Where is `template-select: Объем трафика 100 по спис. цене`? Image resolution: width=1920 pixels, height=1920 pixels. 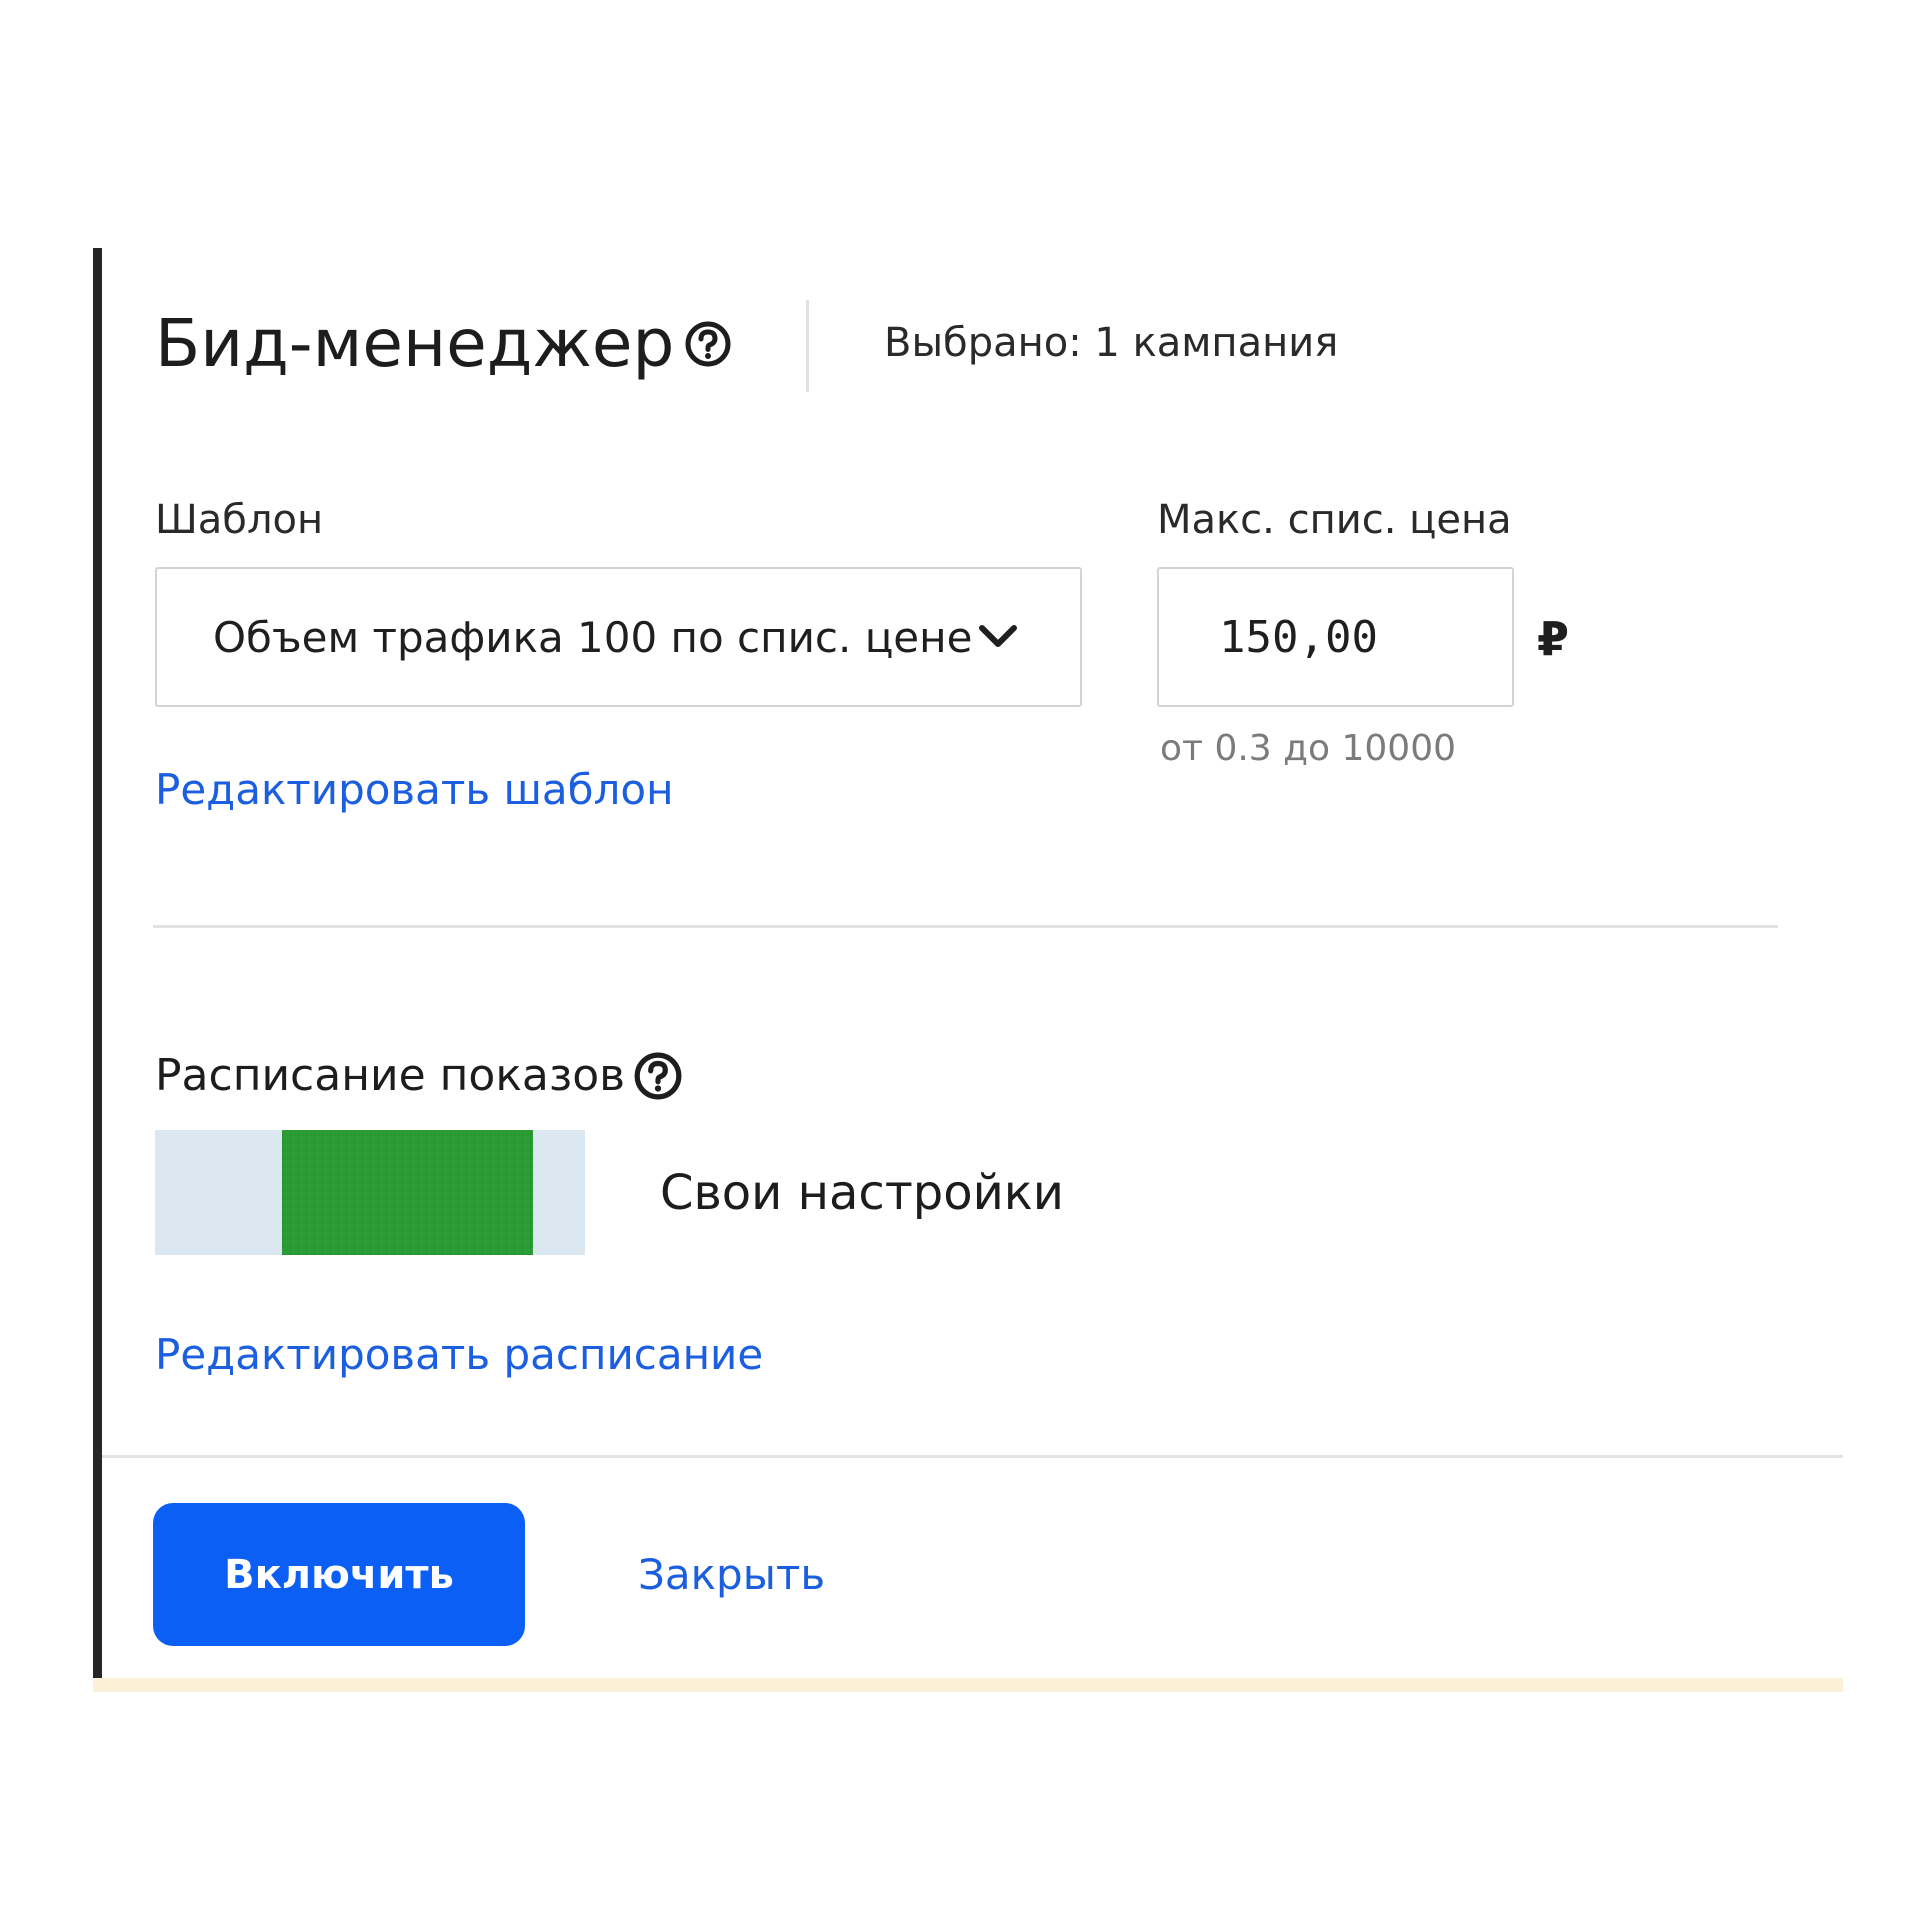 template-select: Объем трафика 100 по спис. цене is located at coordinates (618, 637).